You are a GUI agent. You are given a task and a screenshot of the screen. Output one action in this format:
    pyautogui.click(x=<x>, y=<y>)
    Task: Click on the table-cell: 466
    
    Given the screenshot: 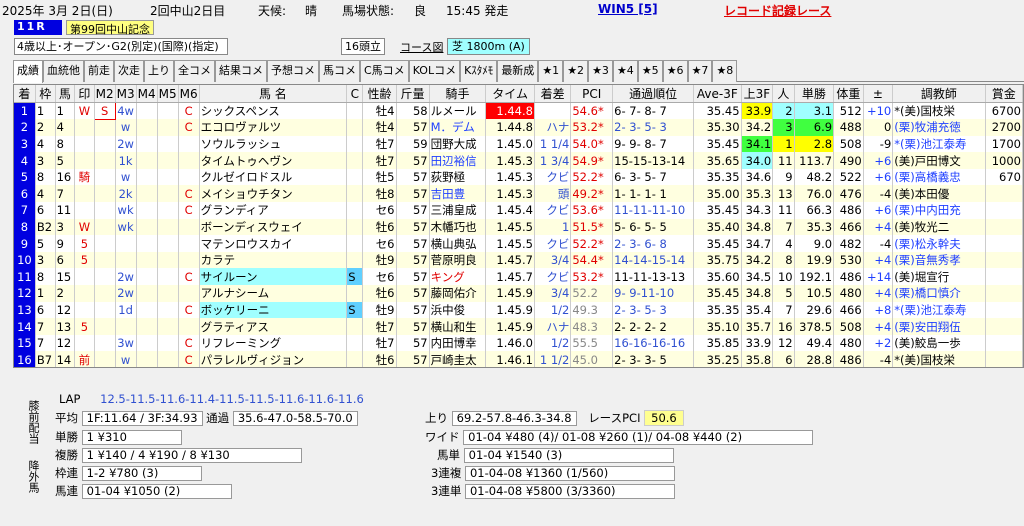 What is the action you would take?
    pyautogui.click(x=848, y=227)
    